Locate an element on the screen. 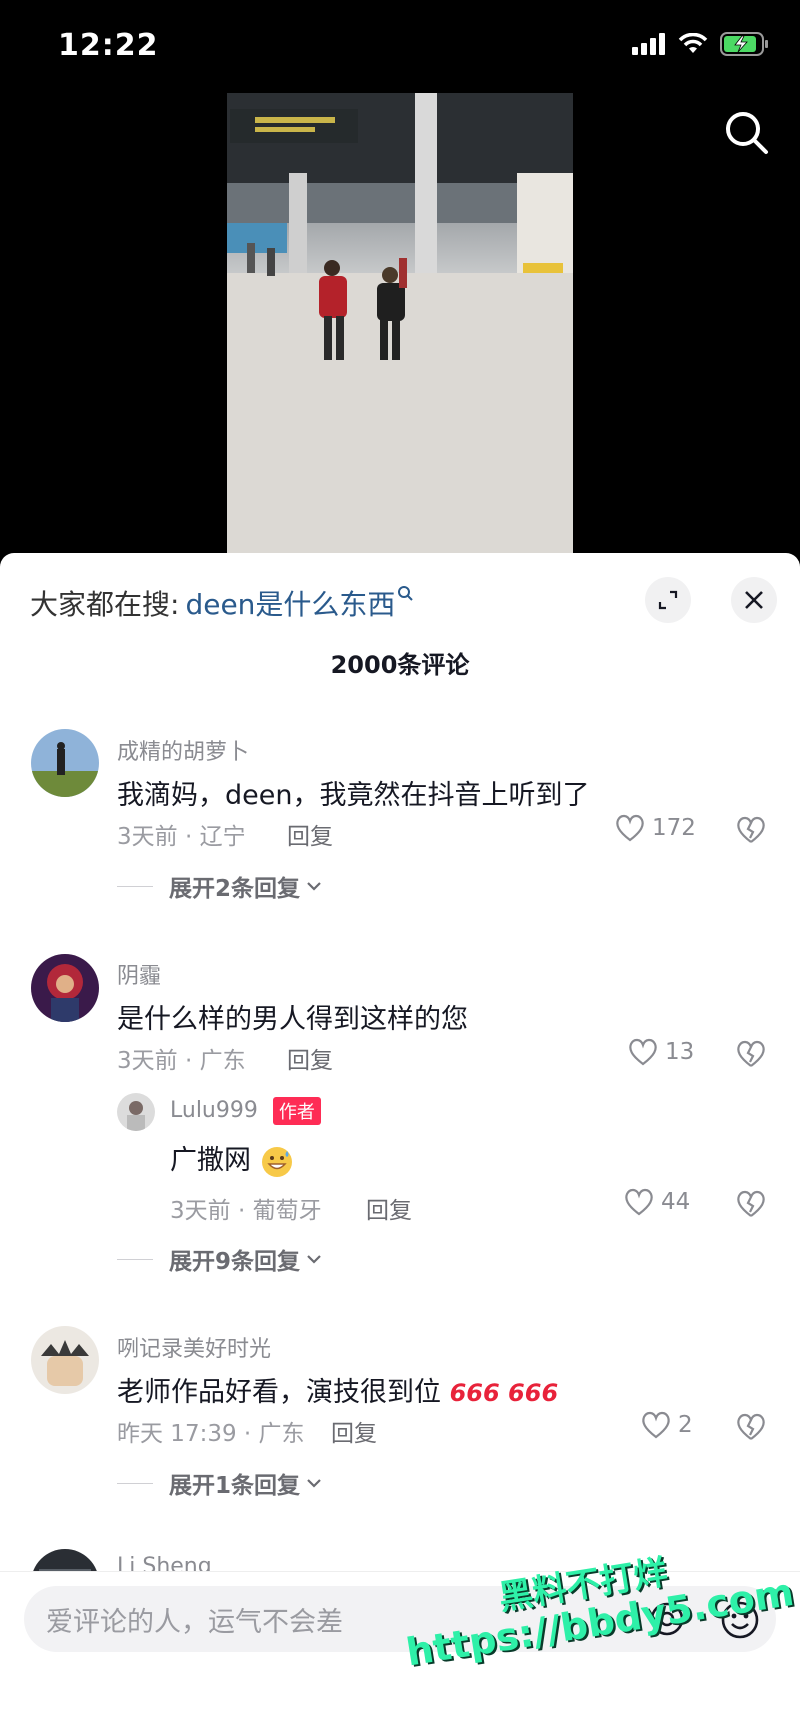  comment-text: 是什么样的男人得到这样的您 is located at coordinates (292, 1019).